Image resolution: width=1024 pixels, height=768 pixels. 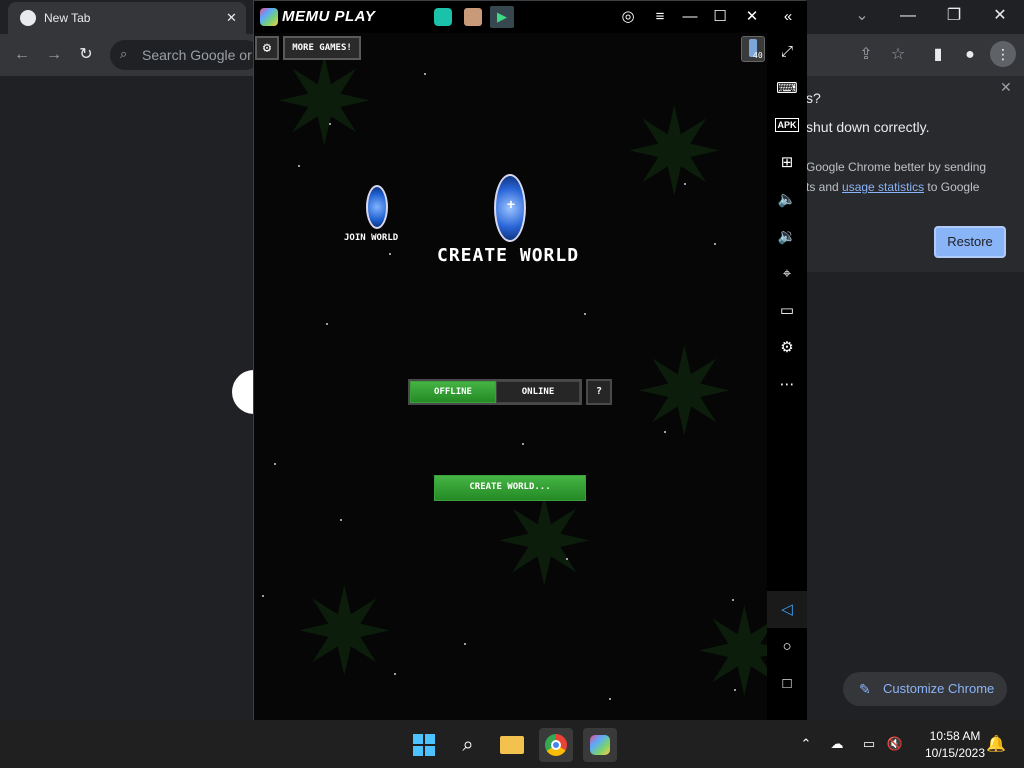 I want to click on recents-icon: □, so click(x=787, y=683).